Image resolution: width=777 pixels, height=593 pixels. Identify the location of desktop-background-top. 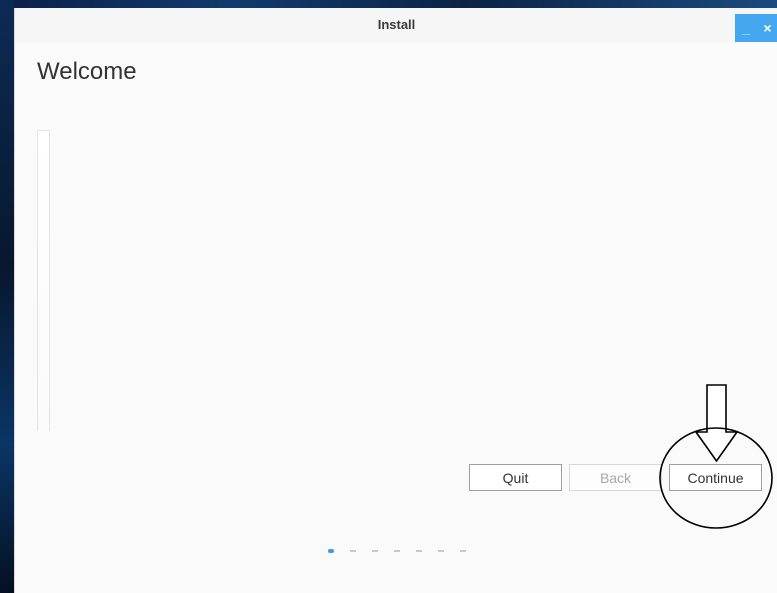
(388, 4).